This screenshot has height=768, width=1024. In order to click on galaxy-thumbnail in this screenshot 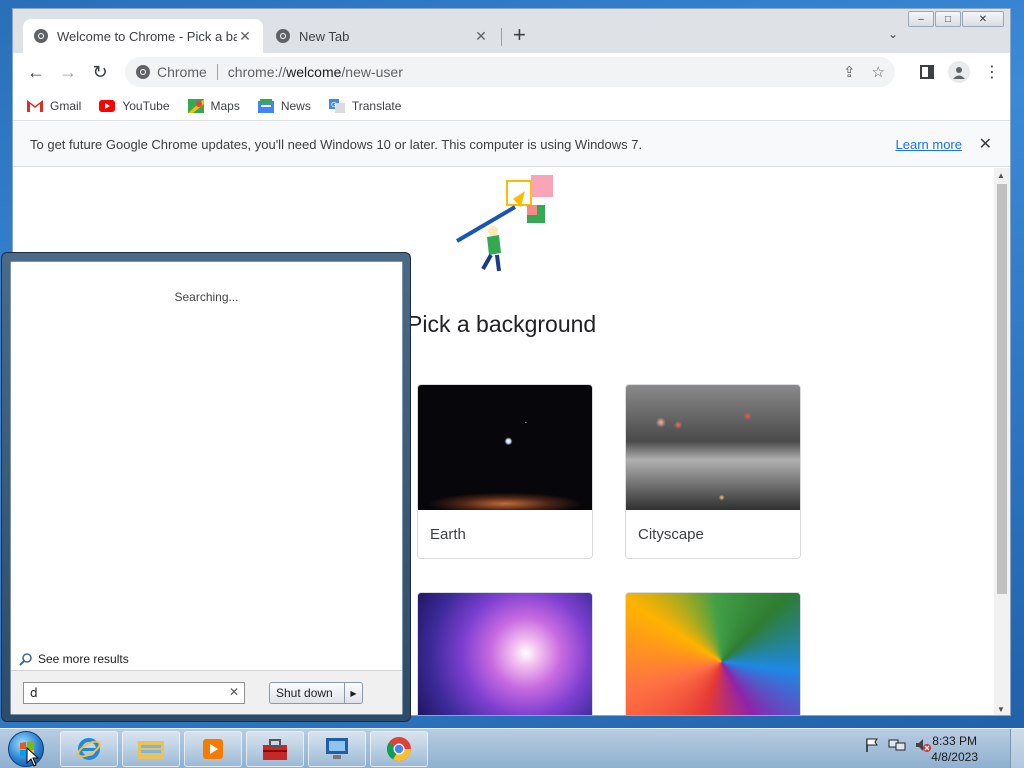, I will do `click(505, 654)`.